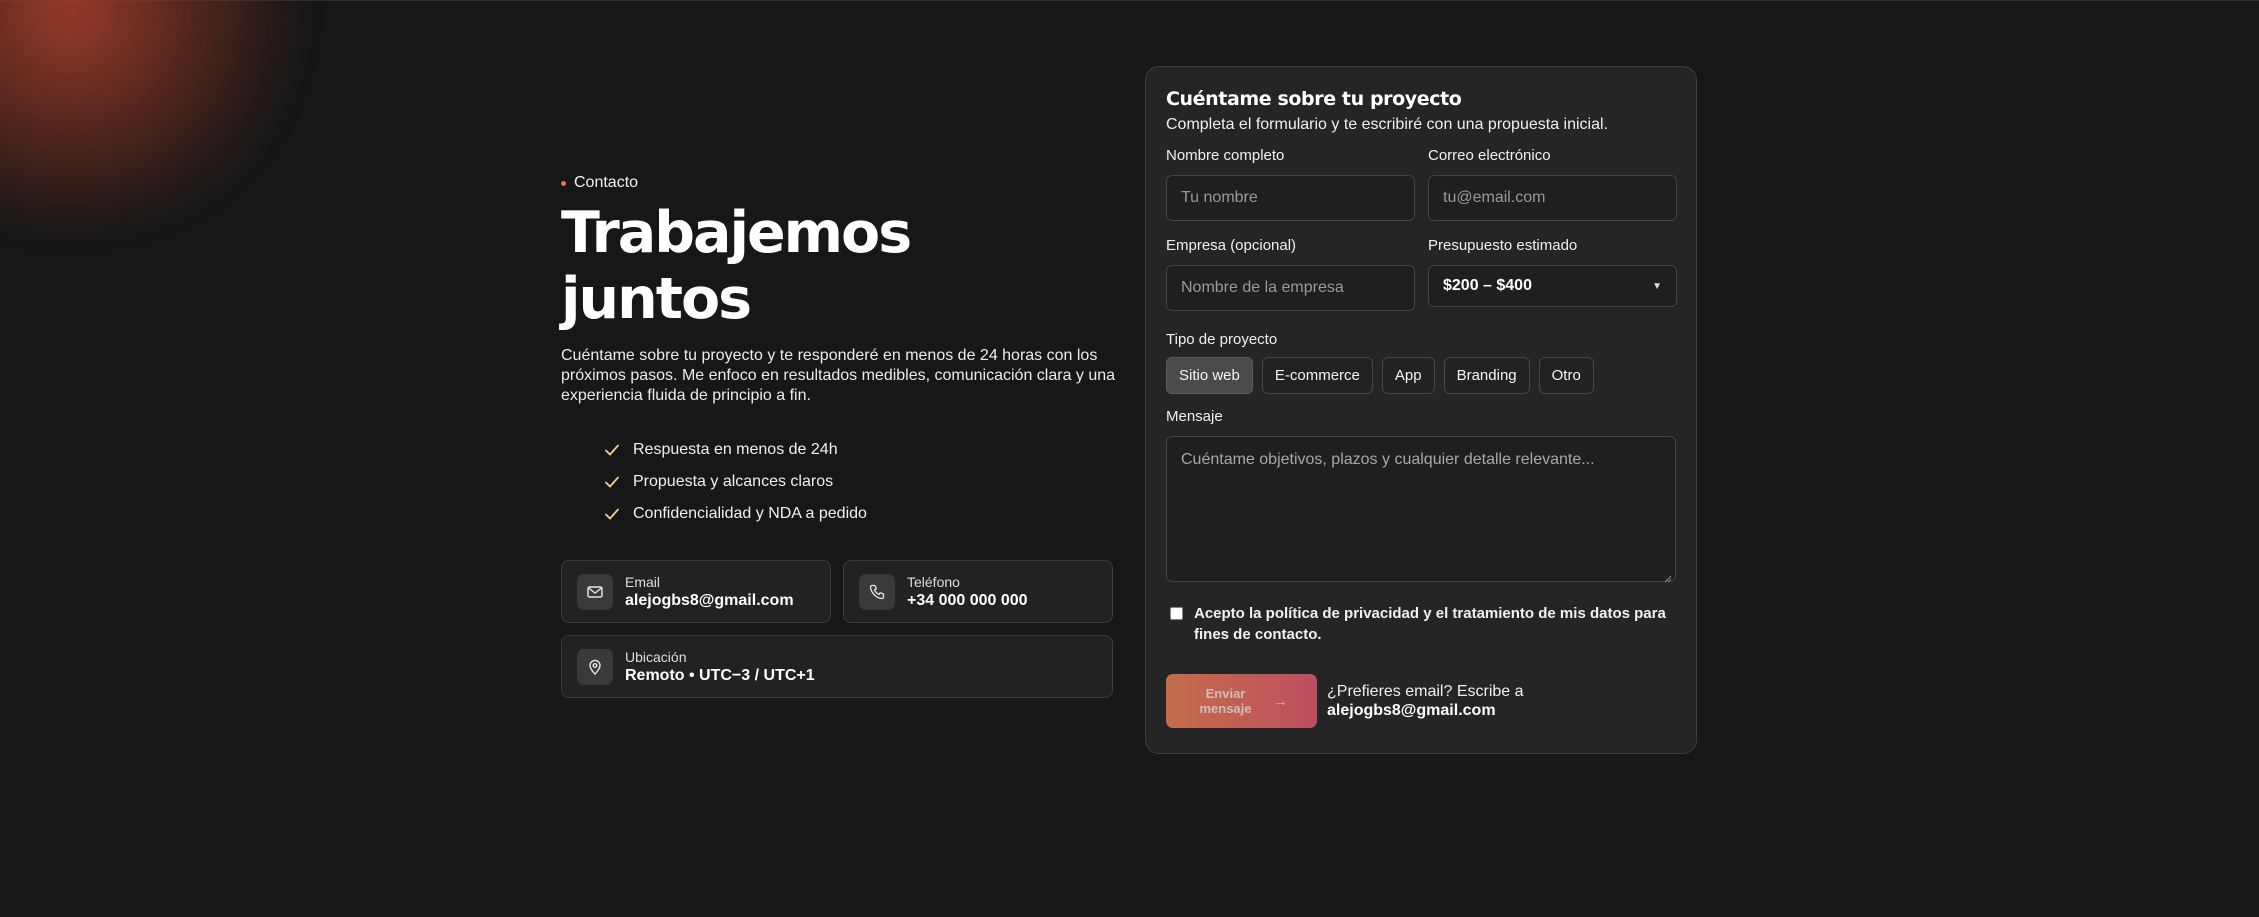 This screenshot has width=2259, height=917. What do you see at coordinates (933, 581) in the screenshot?
I see `phone-card-label: Teléfono` at bounding box center [933, 581].